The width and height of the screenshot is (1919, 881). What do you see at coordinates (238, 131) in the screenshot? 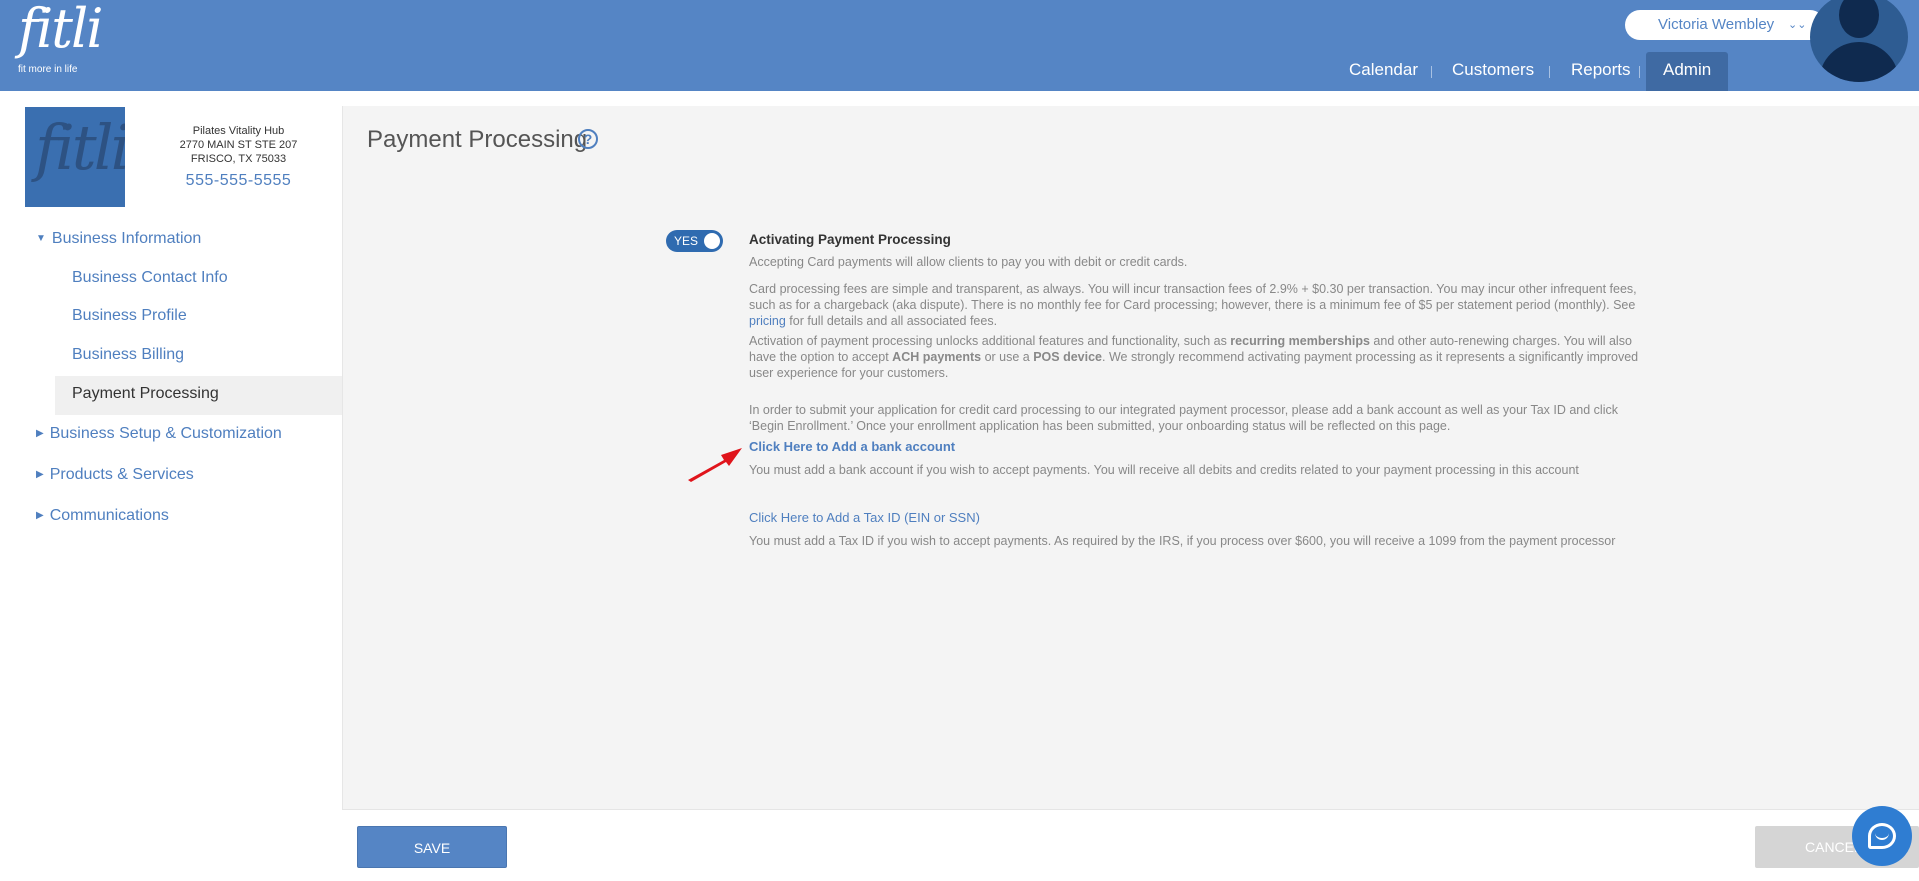
I see `business-name: Pilates Vitality Hub` at bounding box center [238, 131].